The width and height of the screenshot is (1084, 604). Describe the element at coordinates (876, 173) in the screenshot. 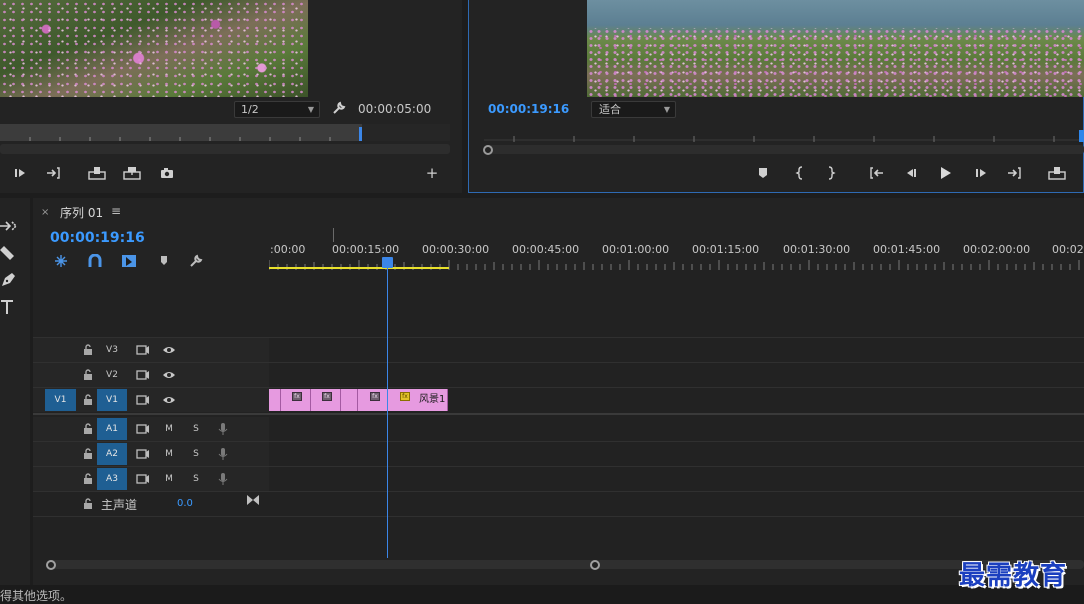

I see `go-to-in-button` at that location.